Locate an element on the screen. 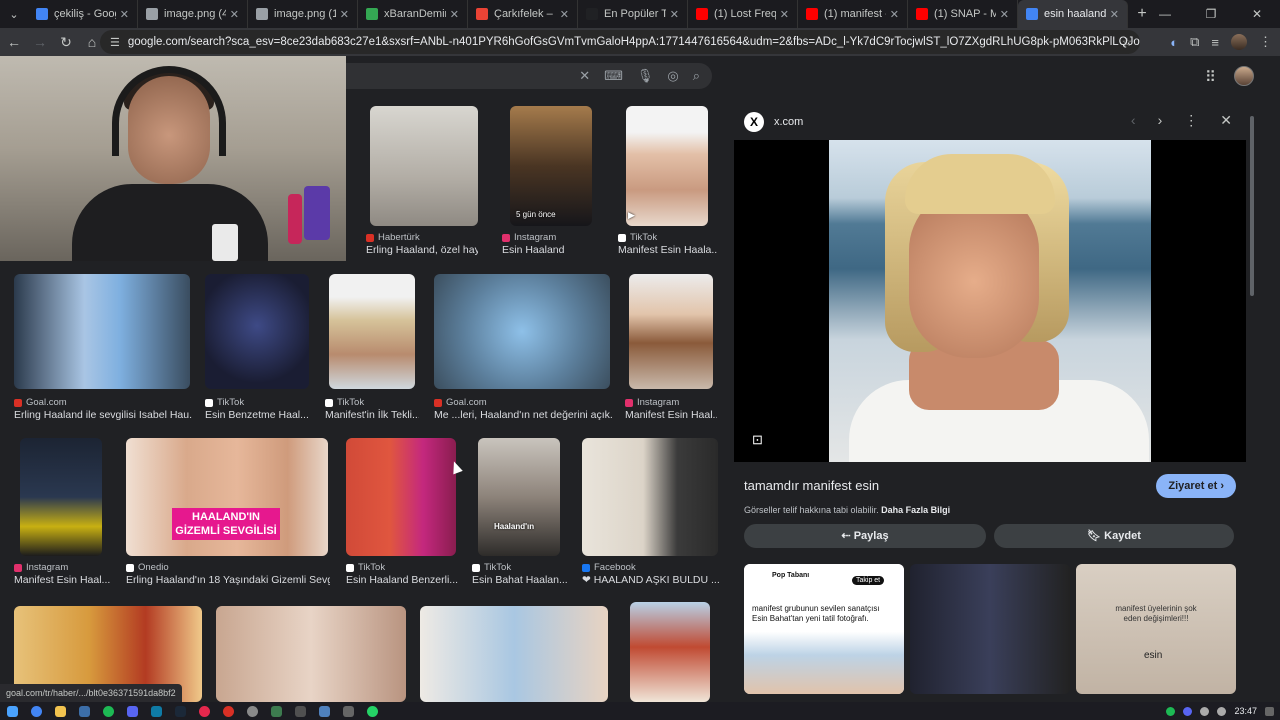  site-info-icon: ☰ is located at coordinates (115, 42).